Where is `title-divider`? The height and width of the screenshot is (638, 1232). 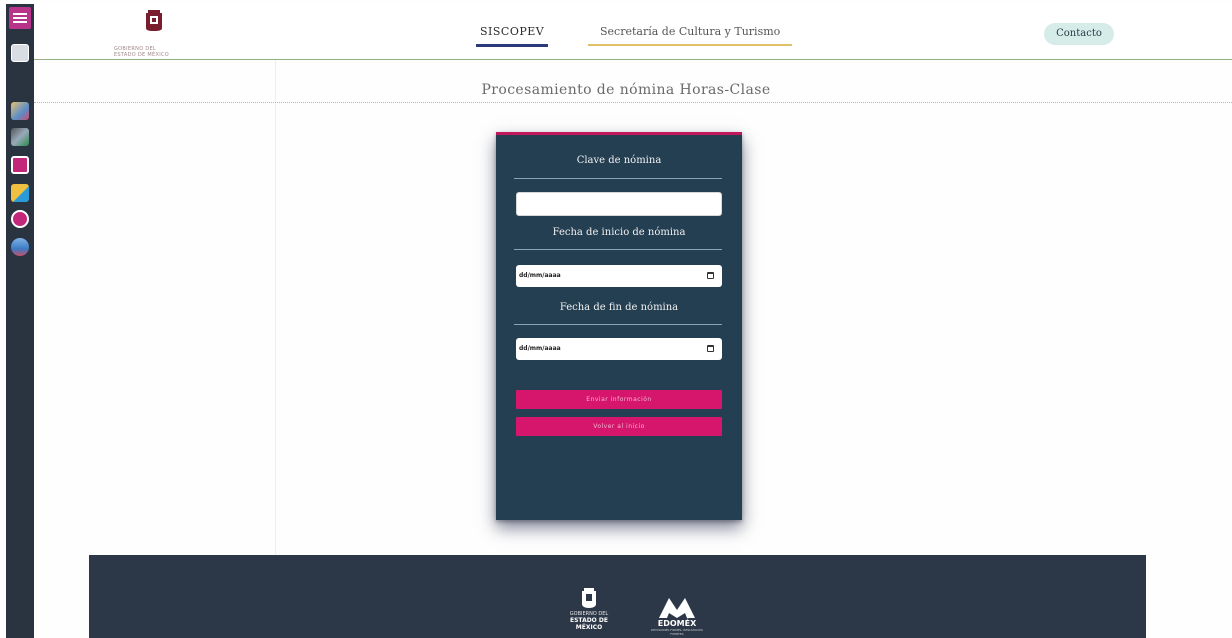
title-divider is located at coordinates (633, 102).